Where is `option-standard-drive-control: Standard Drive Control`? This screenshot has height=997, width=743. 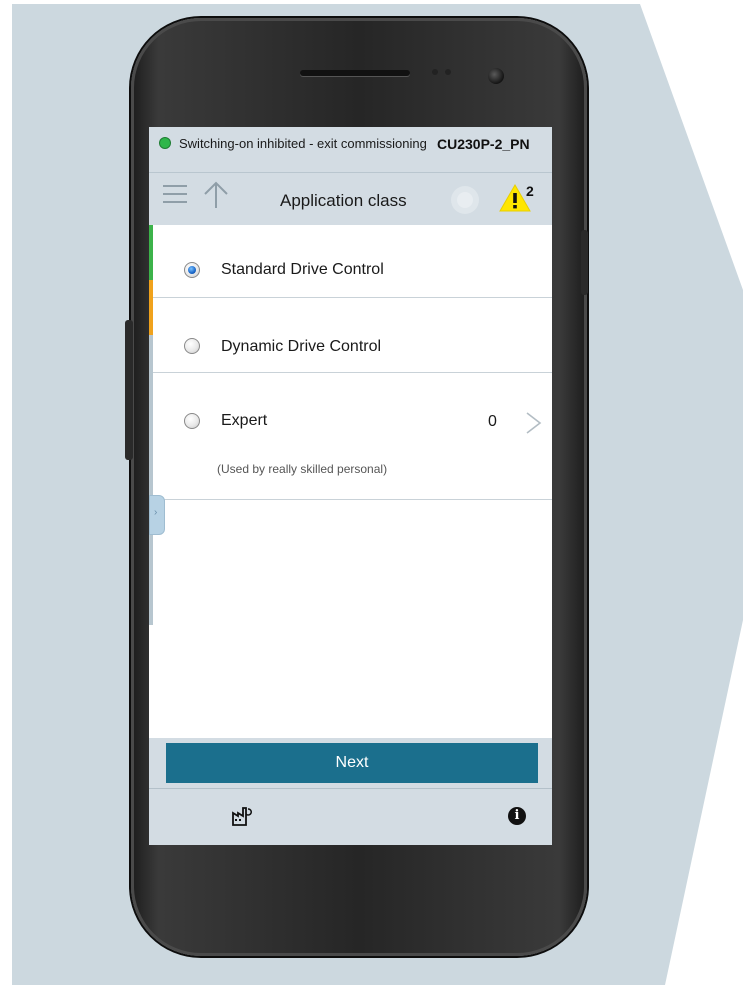
option-standard-drive-control: Standard Drive Control is located at coordinates (352, 261).